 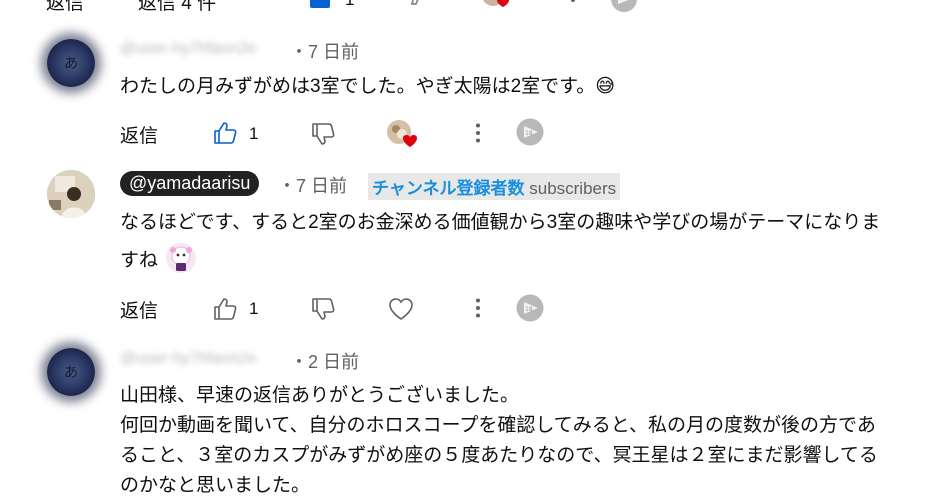 I want to click on replies-toggle: 返信 4 件 ⌃, so click(x=192, y=7).